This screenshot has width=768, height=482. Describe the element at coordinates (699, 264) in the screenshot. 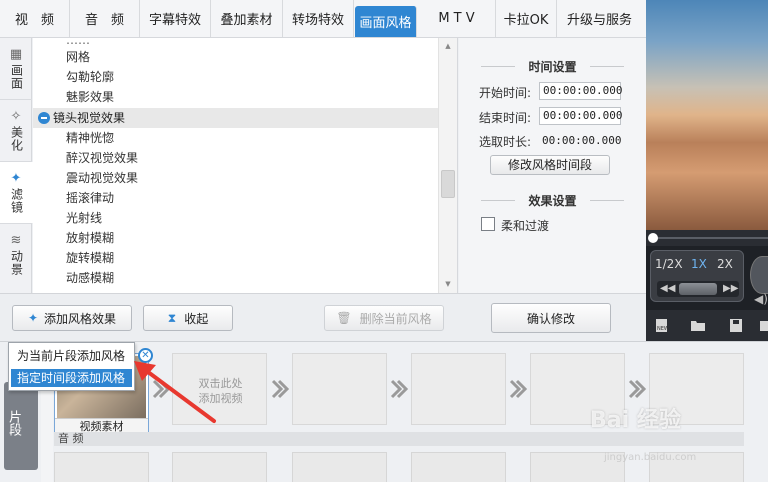

I see `speed-1x: 1X` at that location.